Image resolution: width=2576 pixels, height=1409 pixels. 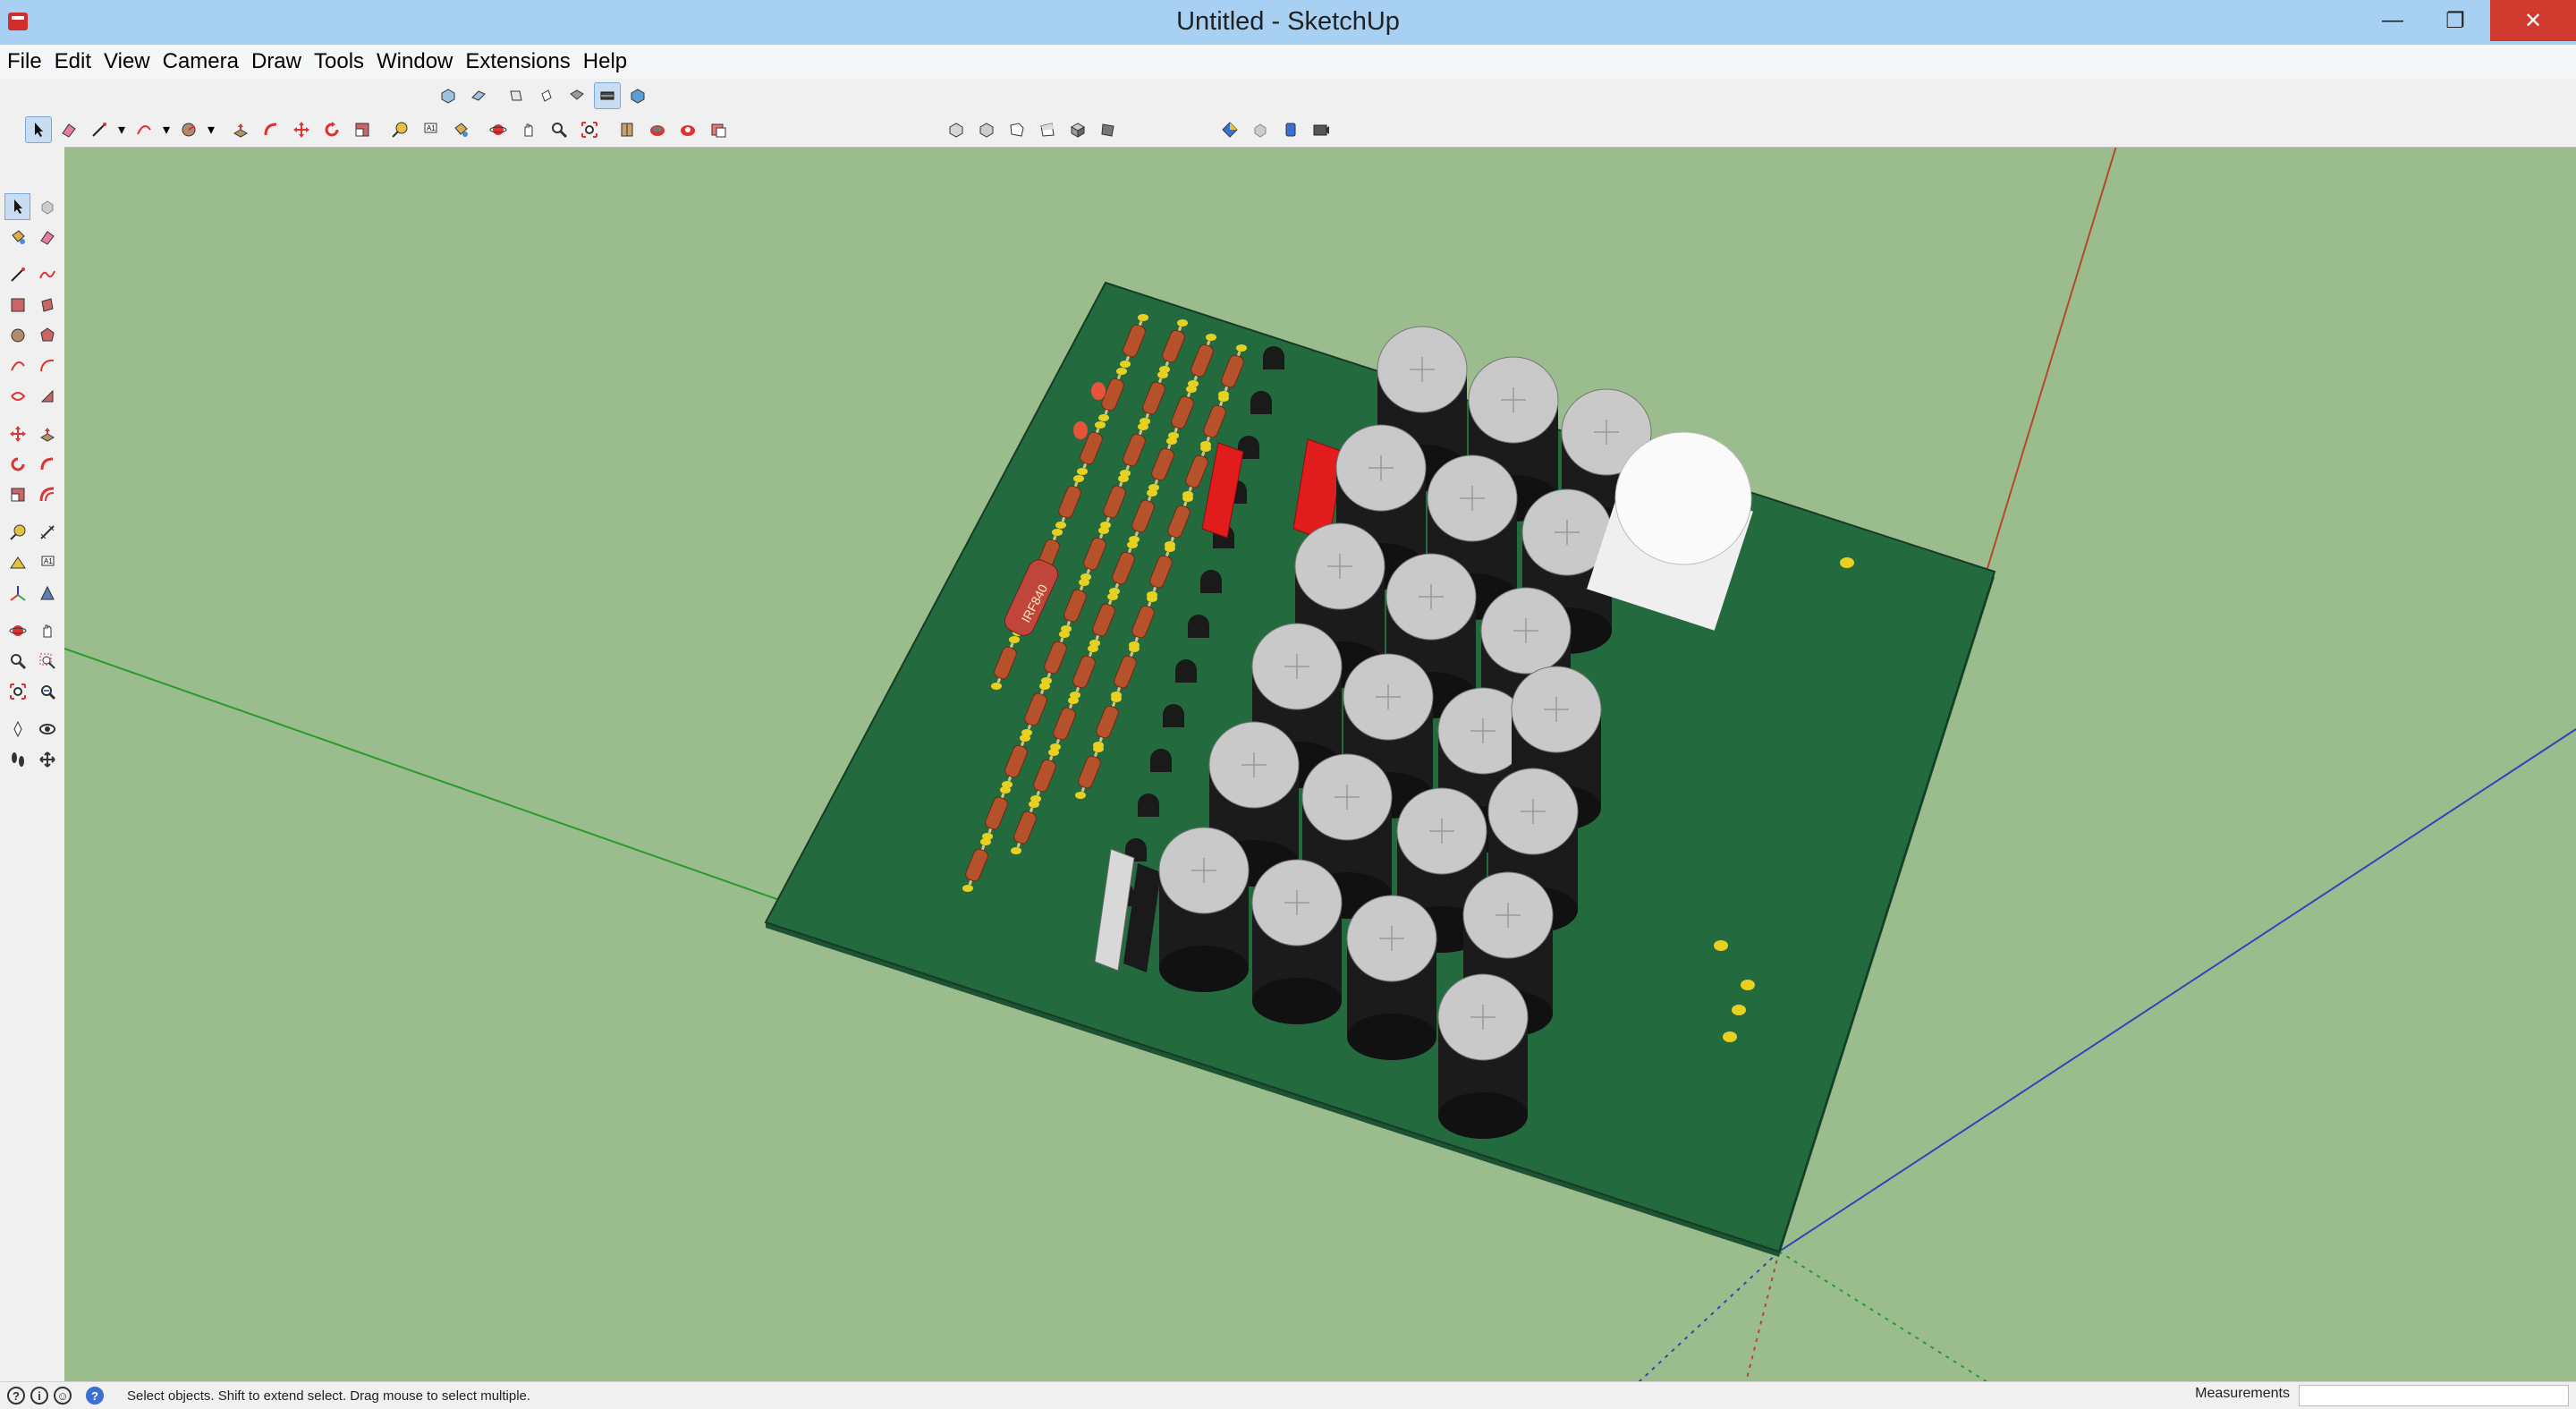 What do you see at coordinates (576, 96) in the screenshot?
I see `back-view-icon` at bounding box center [576, 96].